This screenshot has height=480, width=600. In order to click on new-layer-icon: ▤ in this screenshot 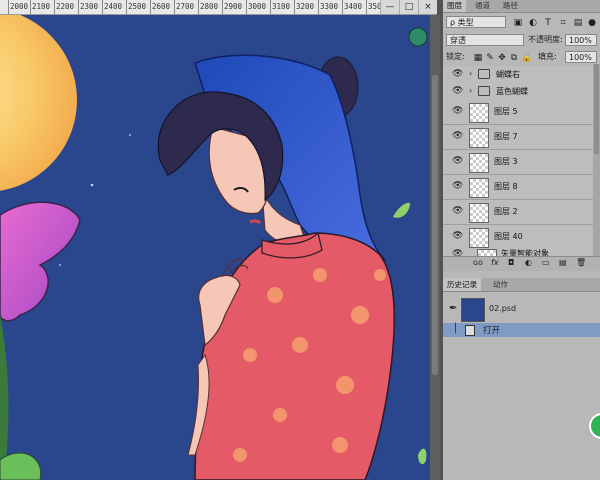, I will do `click(563, 262)`.